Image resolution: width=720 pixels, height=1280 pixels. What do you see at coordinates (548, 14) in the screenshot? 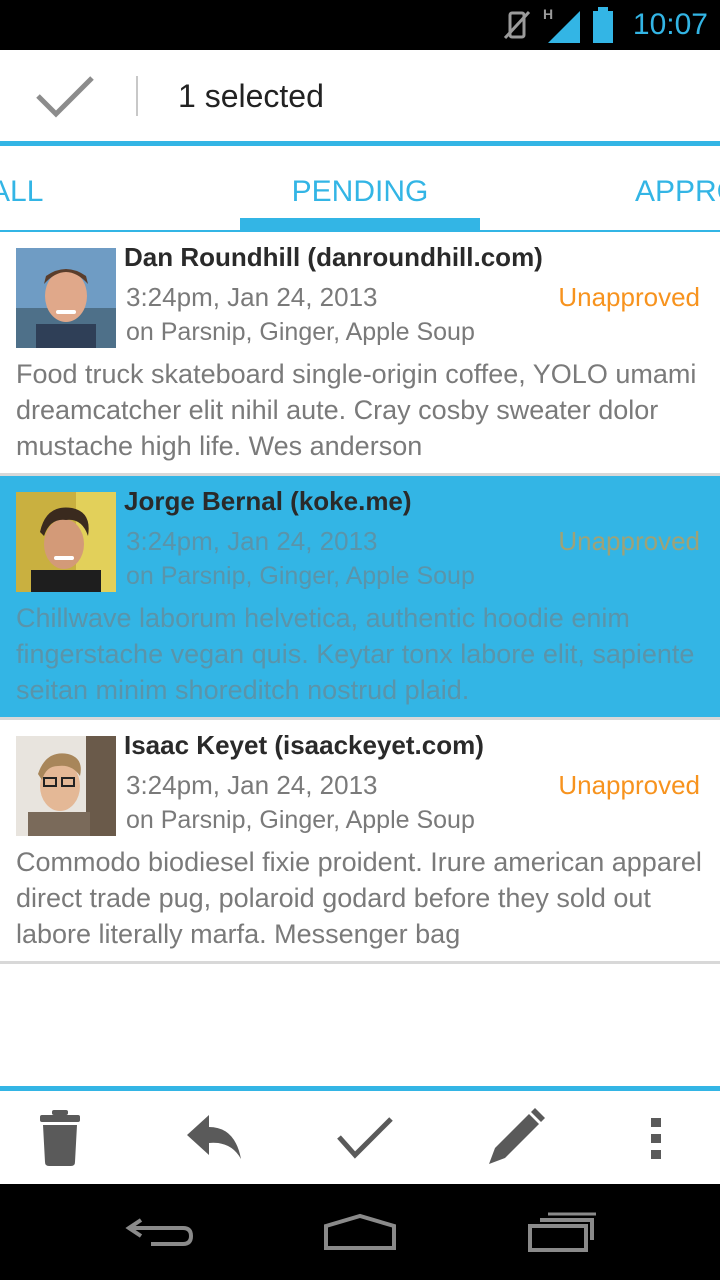
I see `svg-text: H` at bounding box center [548, 14].